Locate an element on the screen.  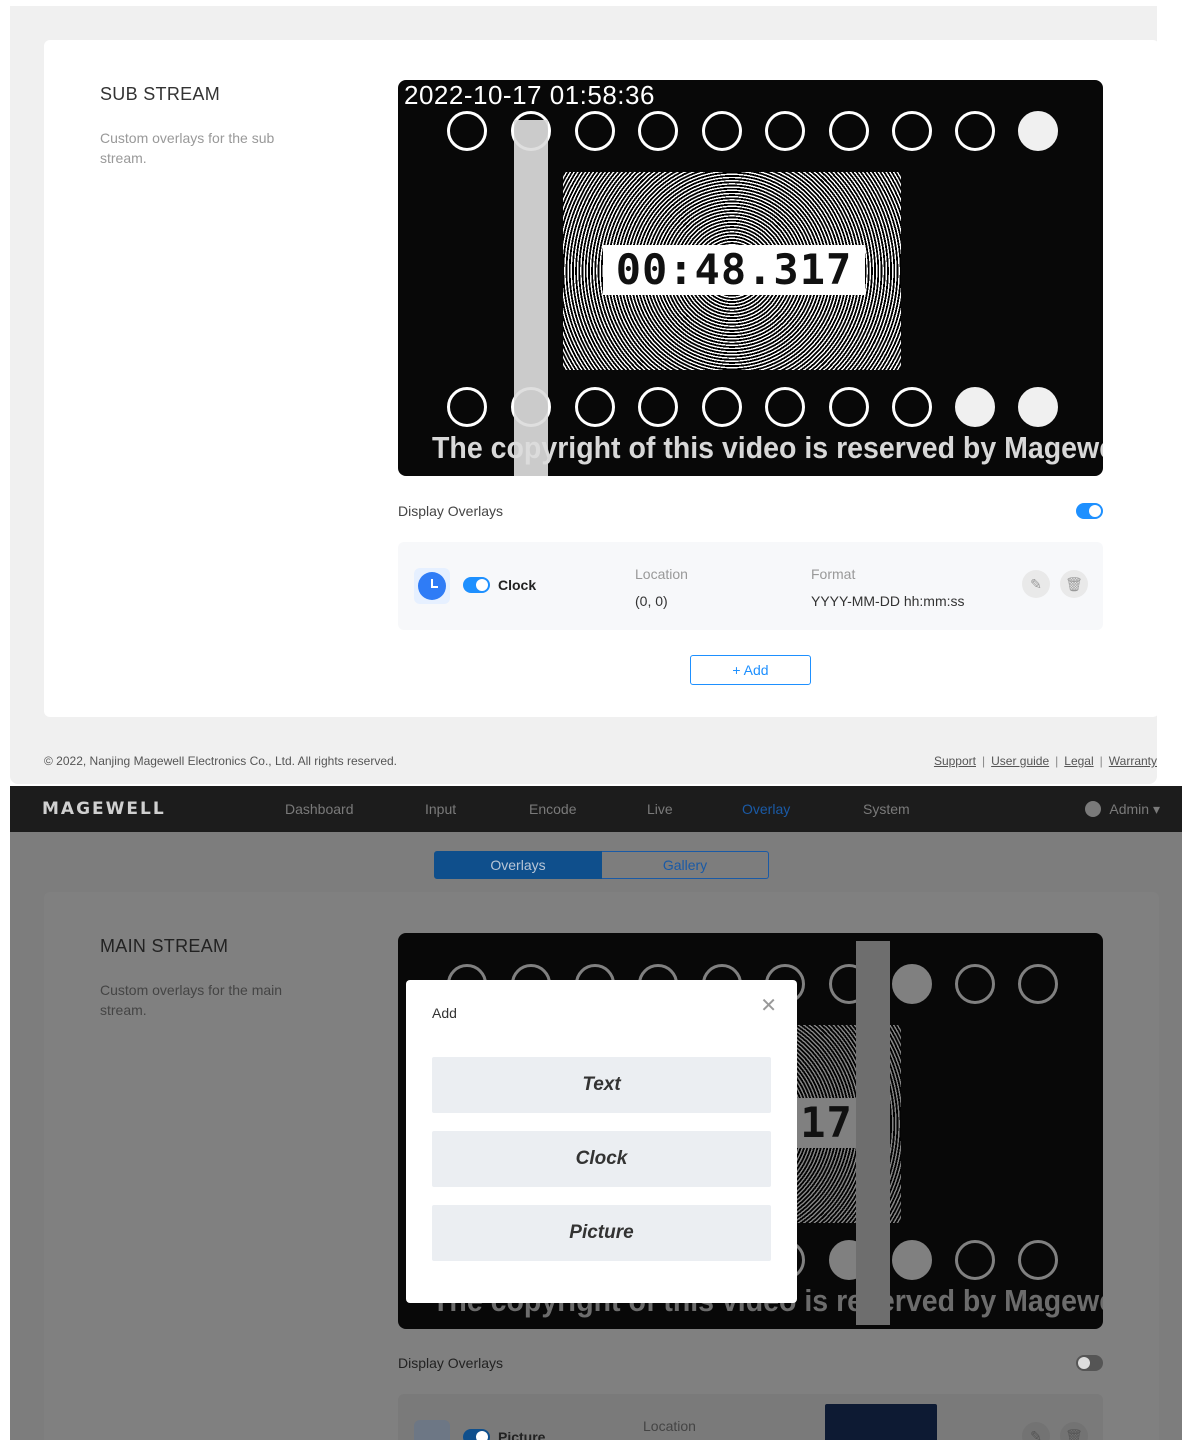
footer-links: Support | User guide | Legal | Warranty is located at coordinates (1045, 761).